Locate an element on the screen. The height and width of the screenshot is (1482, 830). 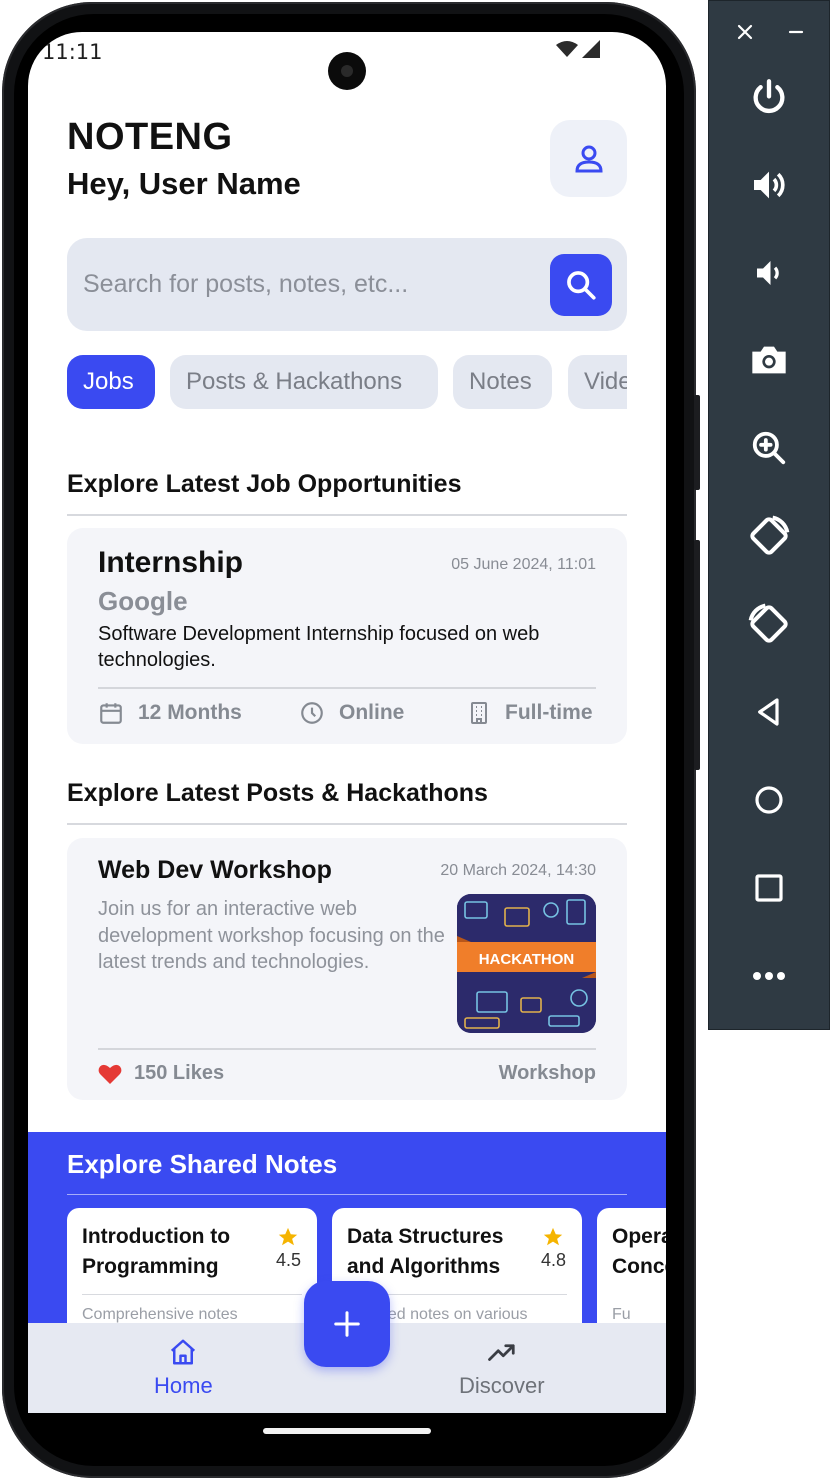
search-icon is located at coordinates (581, 285).